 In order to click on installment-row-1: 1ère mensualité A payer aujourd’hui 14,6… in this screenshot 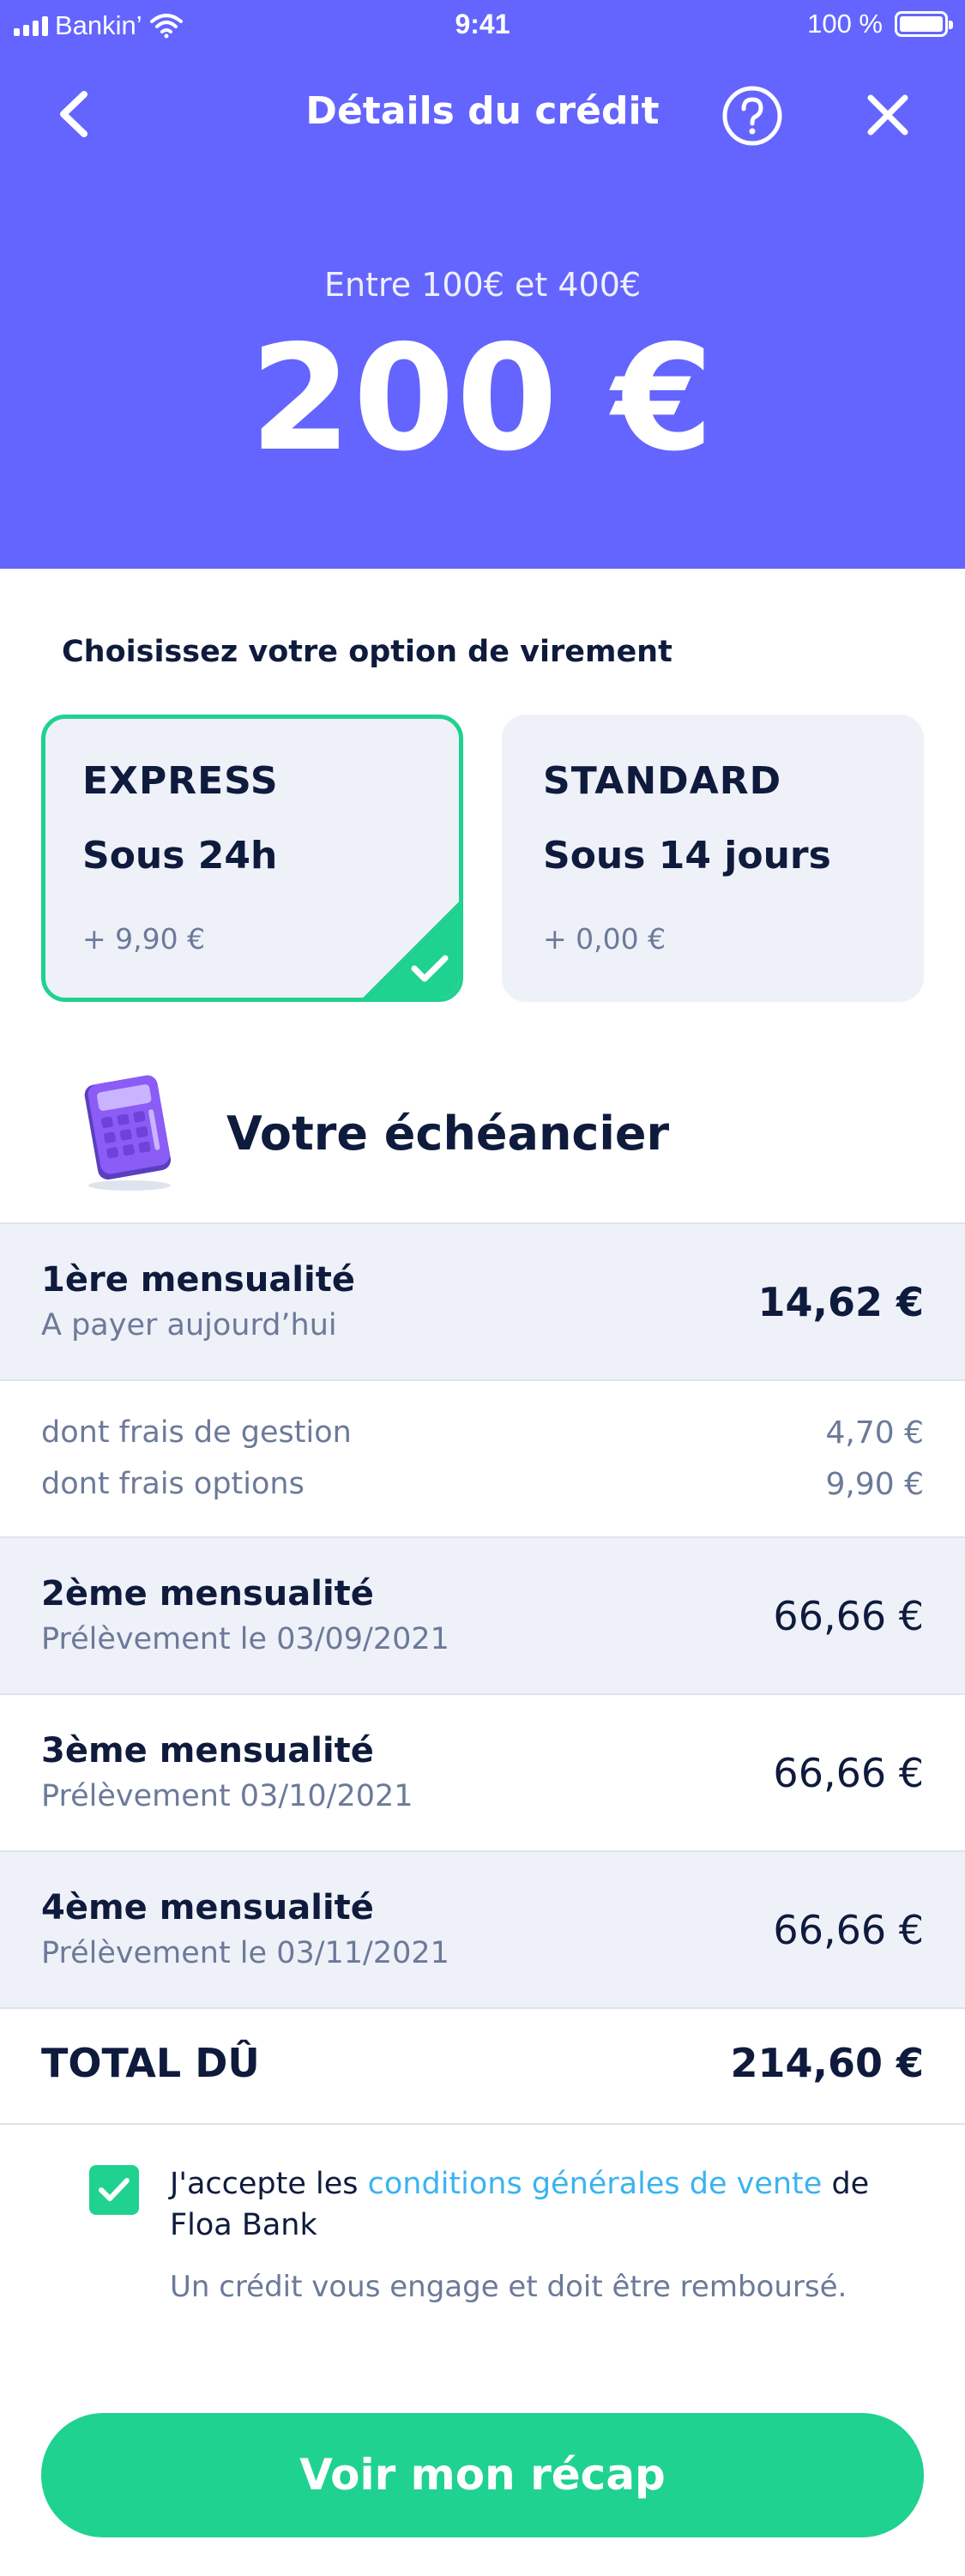, I will do `click(482, 1300)`.